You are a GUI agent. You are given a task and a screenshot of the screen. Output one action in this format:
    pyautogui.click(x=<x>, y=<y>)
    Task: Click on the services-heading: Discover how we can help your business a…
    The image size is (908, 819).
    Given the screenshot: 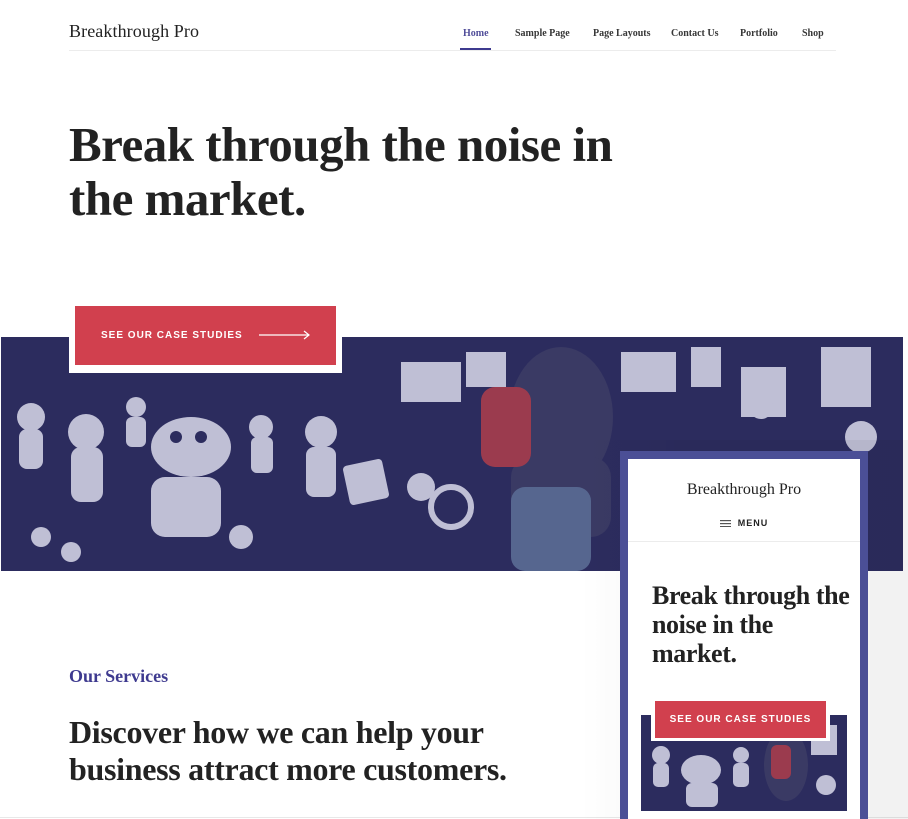 What is the action you would take?
    pyautogui.click(x=288, y=750)
    